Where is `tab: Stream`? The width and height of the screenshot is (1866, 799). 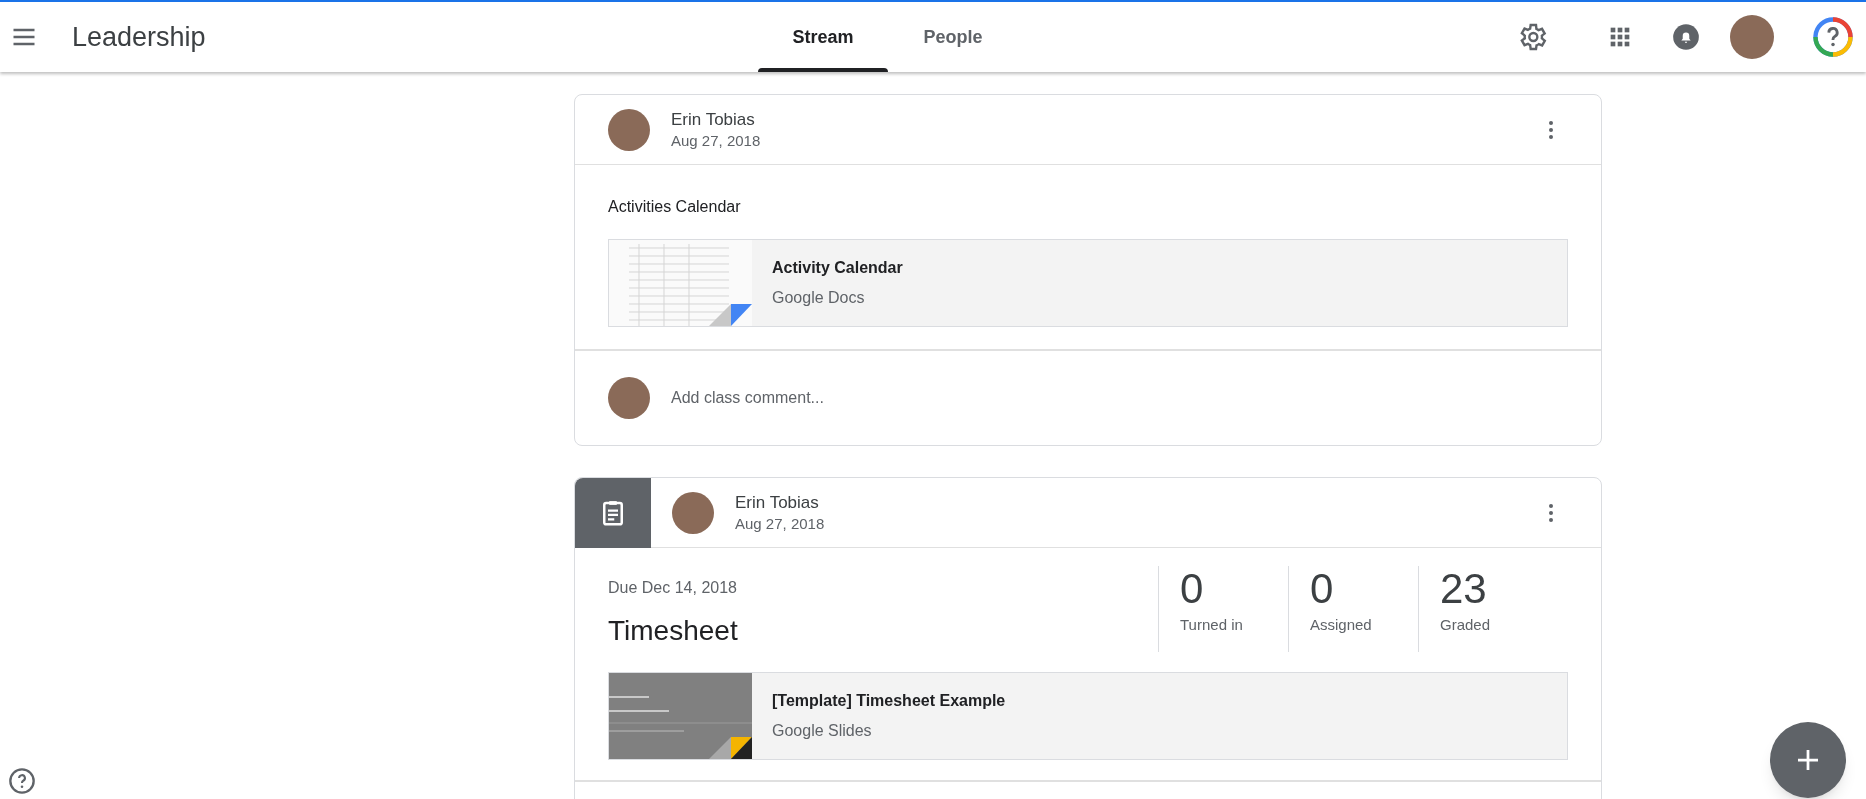
tab: Stream is located at coordinates (823, 37).